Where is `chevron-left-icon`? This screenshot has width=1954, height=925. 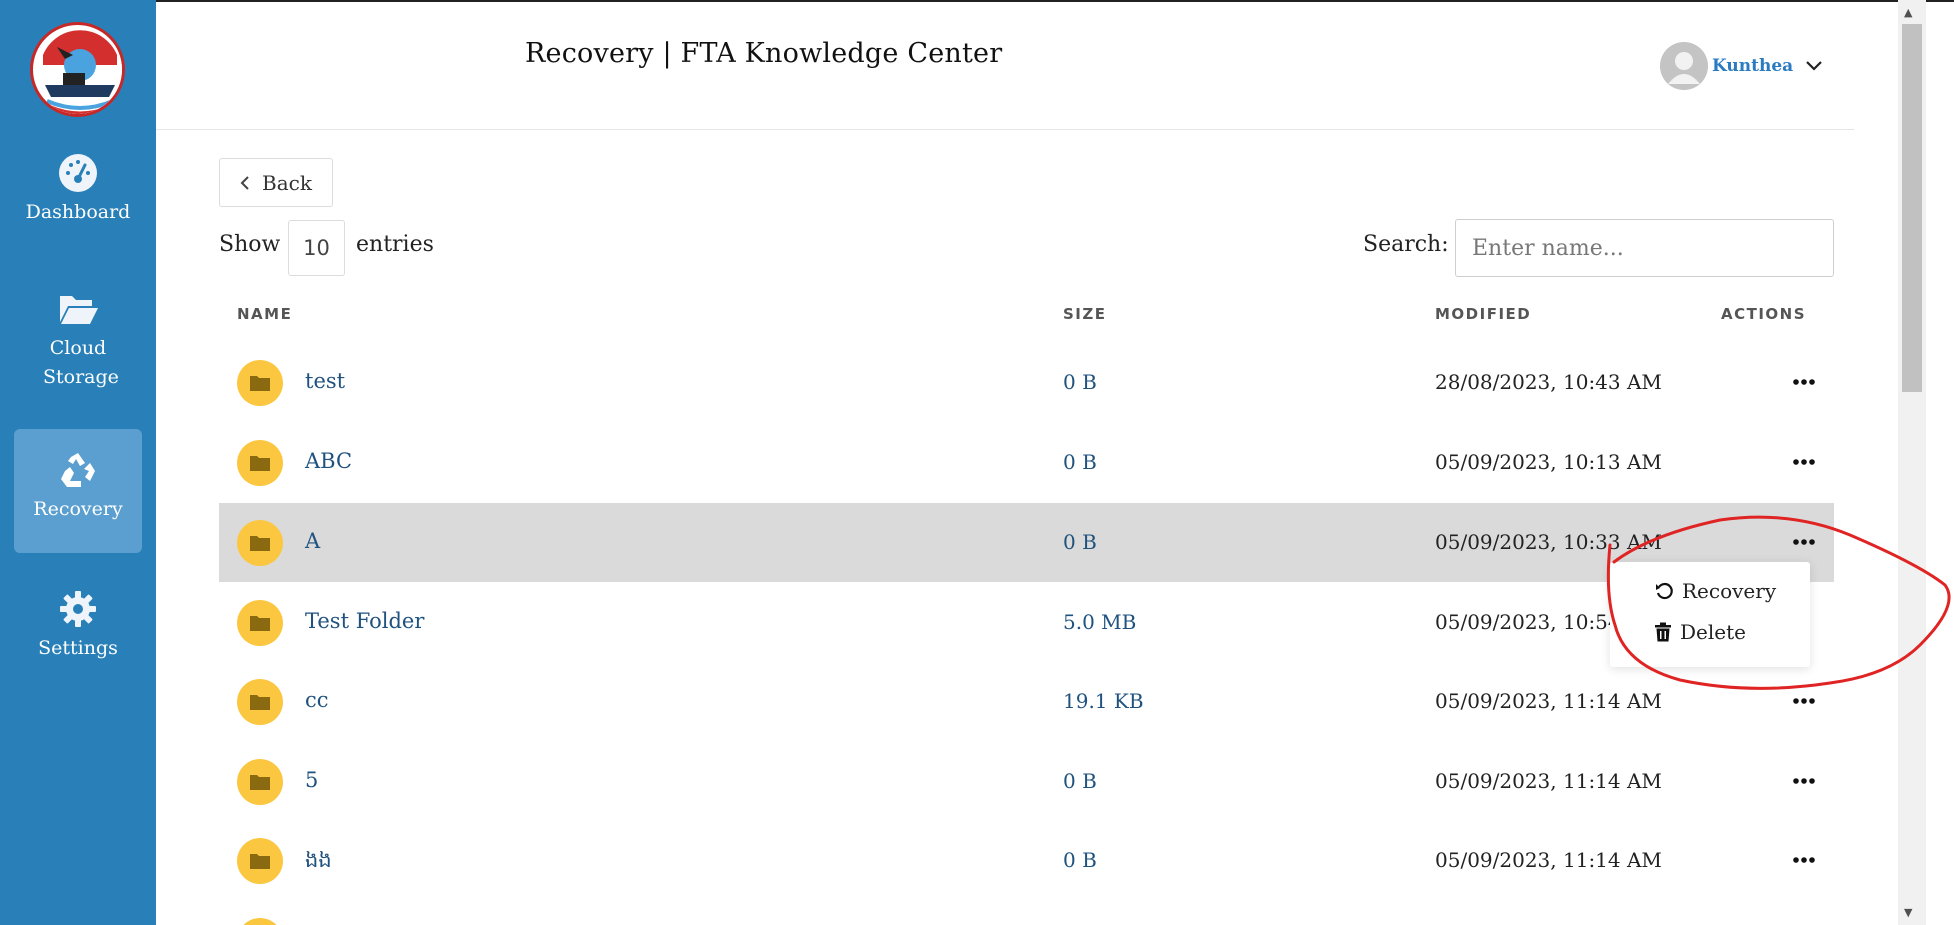 chevron-left-icon is located at coordinates (244, 182).